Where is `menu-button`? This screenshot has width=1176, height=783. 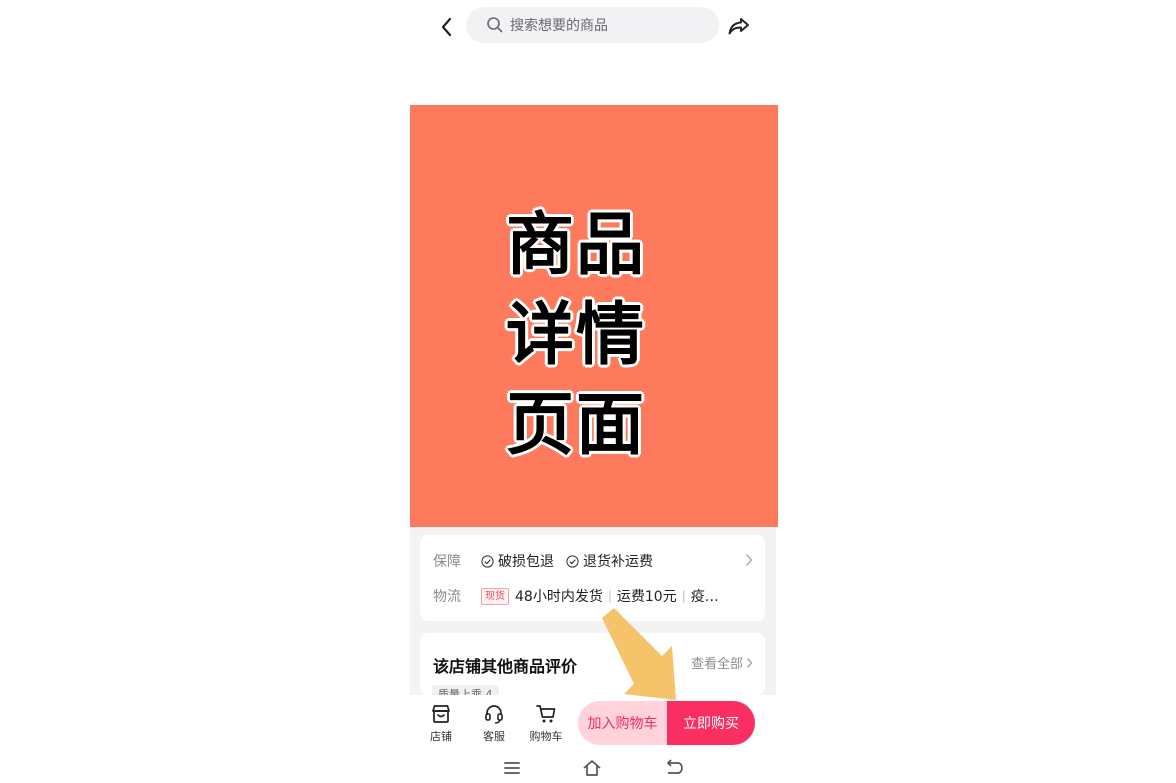
menu-button is located at coordinates (512, 768).